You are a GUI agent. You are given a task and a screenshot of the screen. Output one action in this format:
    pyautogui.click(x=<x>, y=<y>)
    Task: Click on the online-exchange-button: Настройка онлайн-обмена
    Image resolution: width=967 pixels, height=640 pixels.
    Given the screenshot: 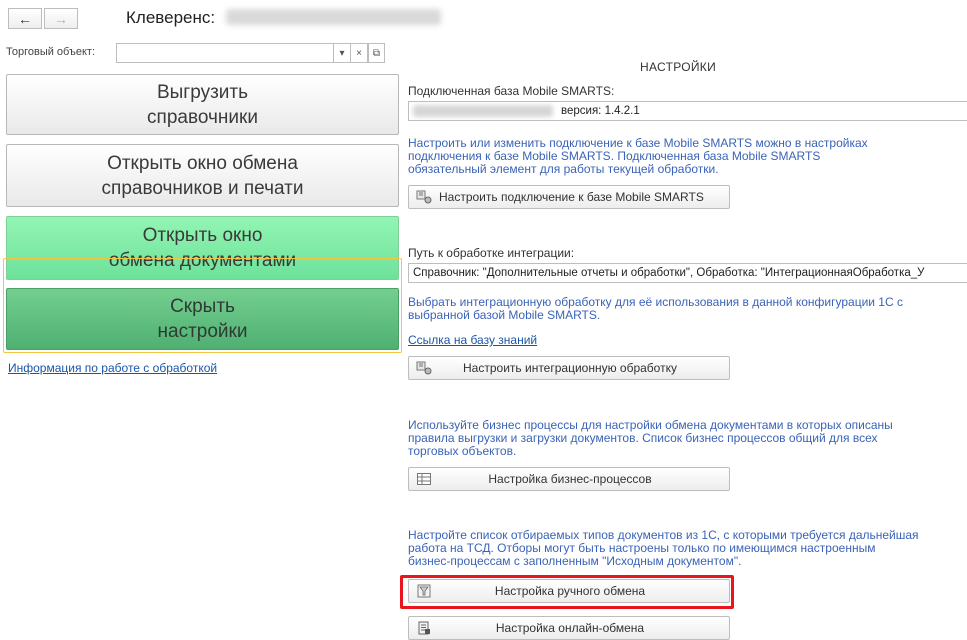 What is the action you would take?
    pyautogui.click(x=569, y=628)
    